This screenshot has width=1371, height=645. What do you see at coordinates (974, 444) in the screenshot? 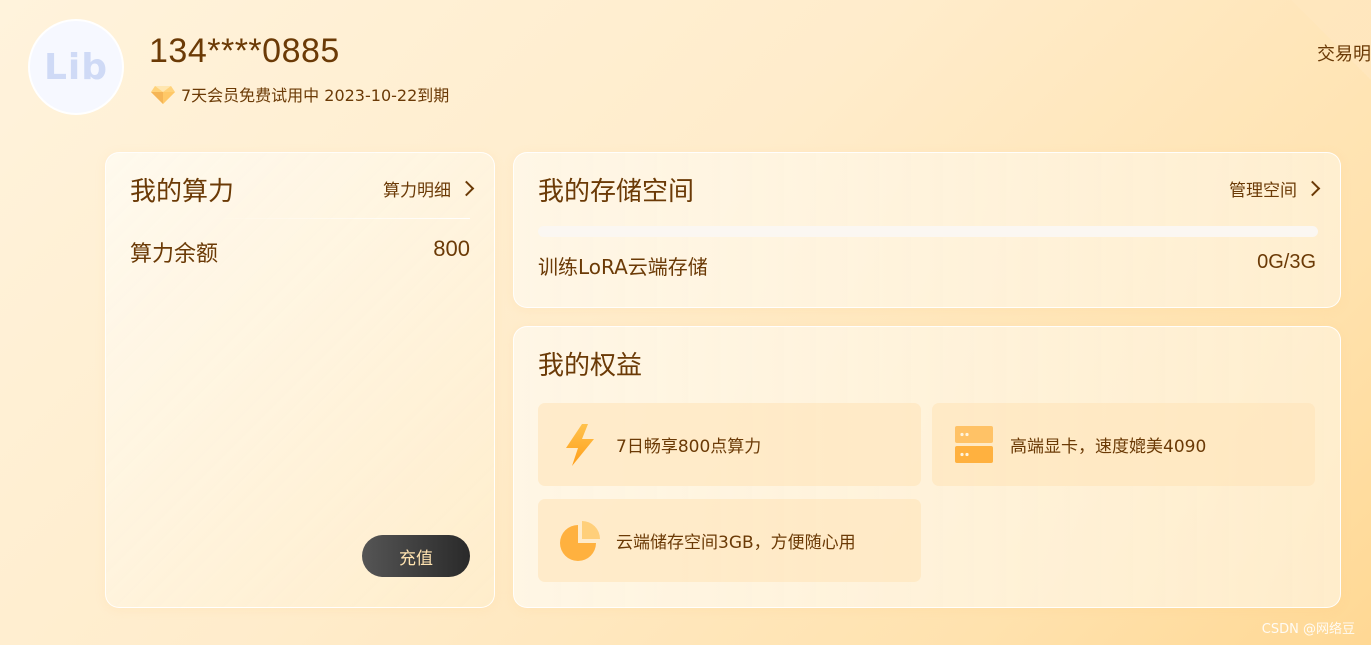
I see `server-icon` at bounding box center [974, 444].